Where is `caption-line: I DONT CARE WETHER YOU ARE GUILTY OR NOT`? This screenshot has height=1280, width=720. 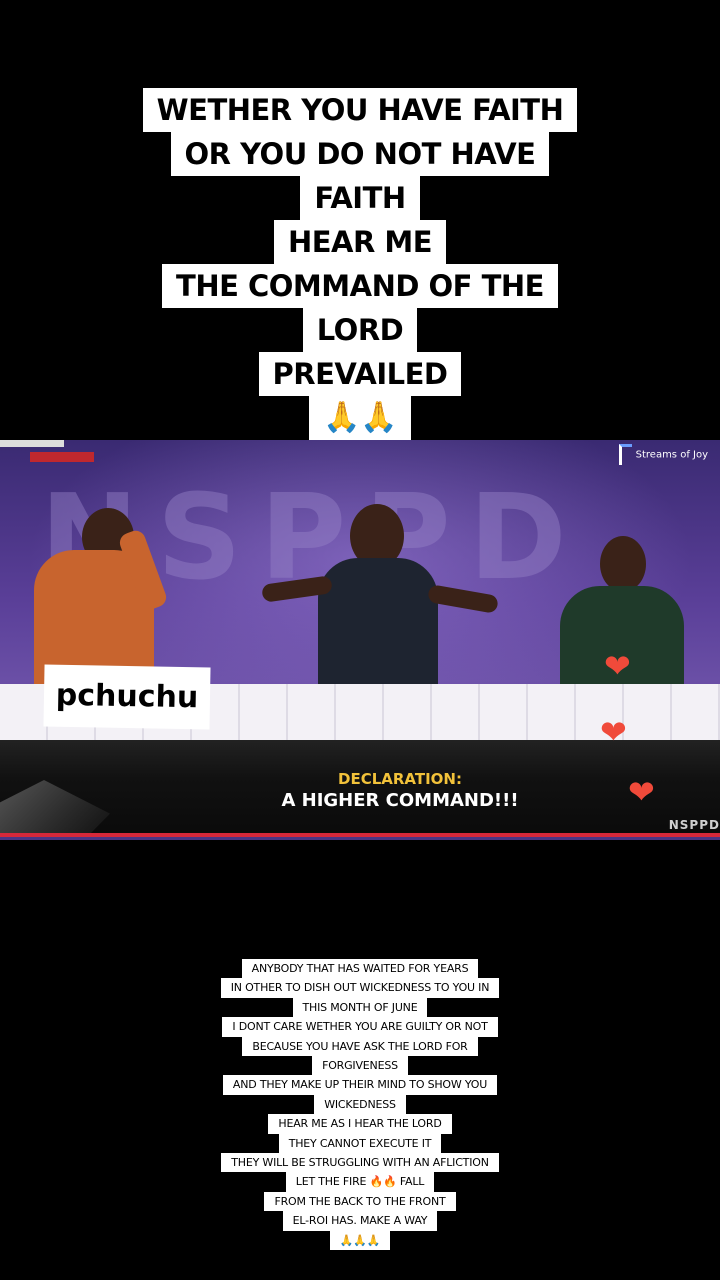 caption-line: I DONT CARE WETHER YOU ARE GUILTY OR NOT is located at coordinates (360, 1027).